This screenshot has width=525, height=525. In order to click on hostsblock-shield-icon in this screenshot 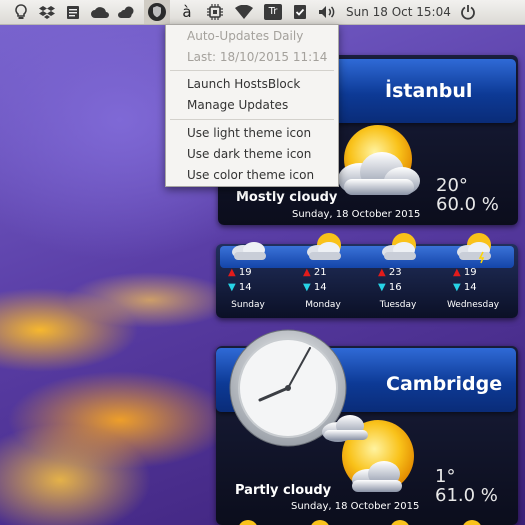, I will do `click(157, 12)`.